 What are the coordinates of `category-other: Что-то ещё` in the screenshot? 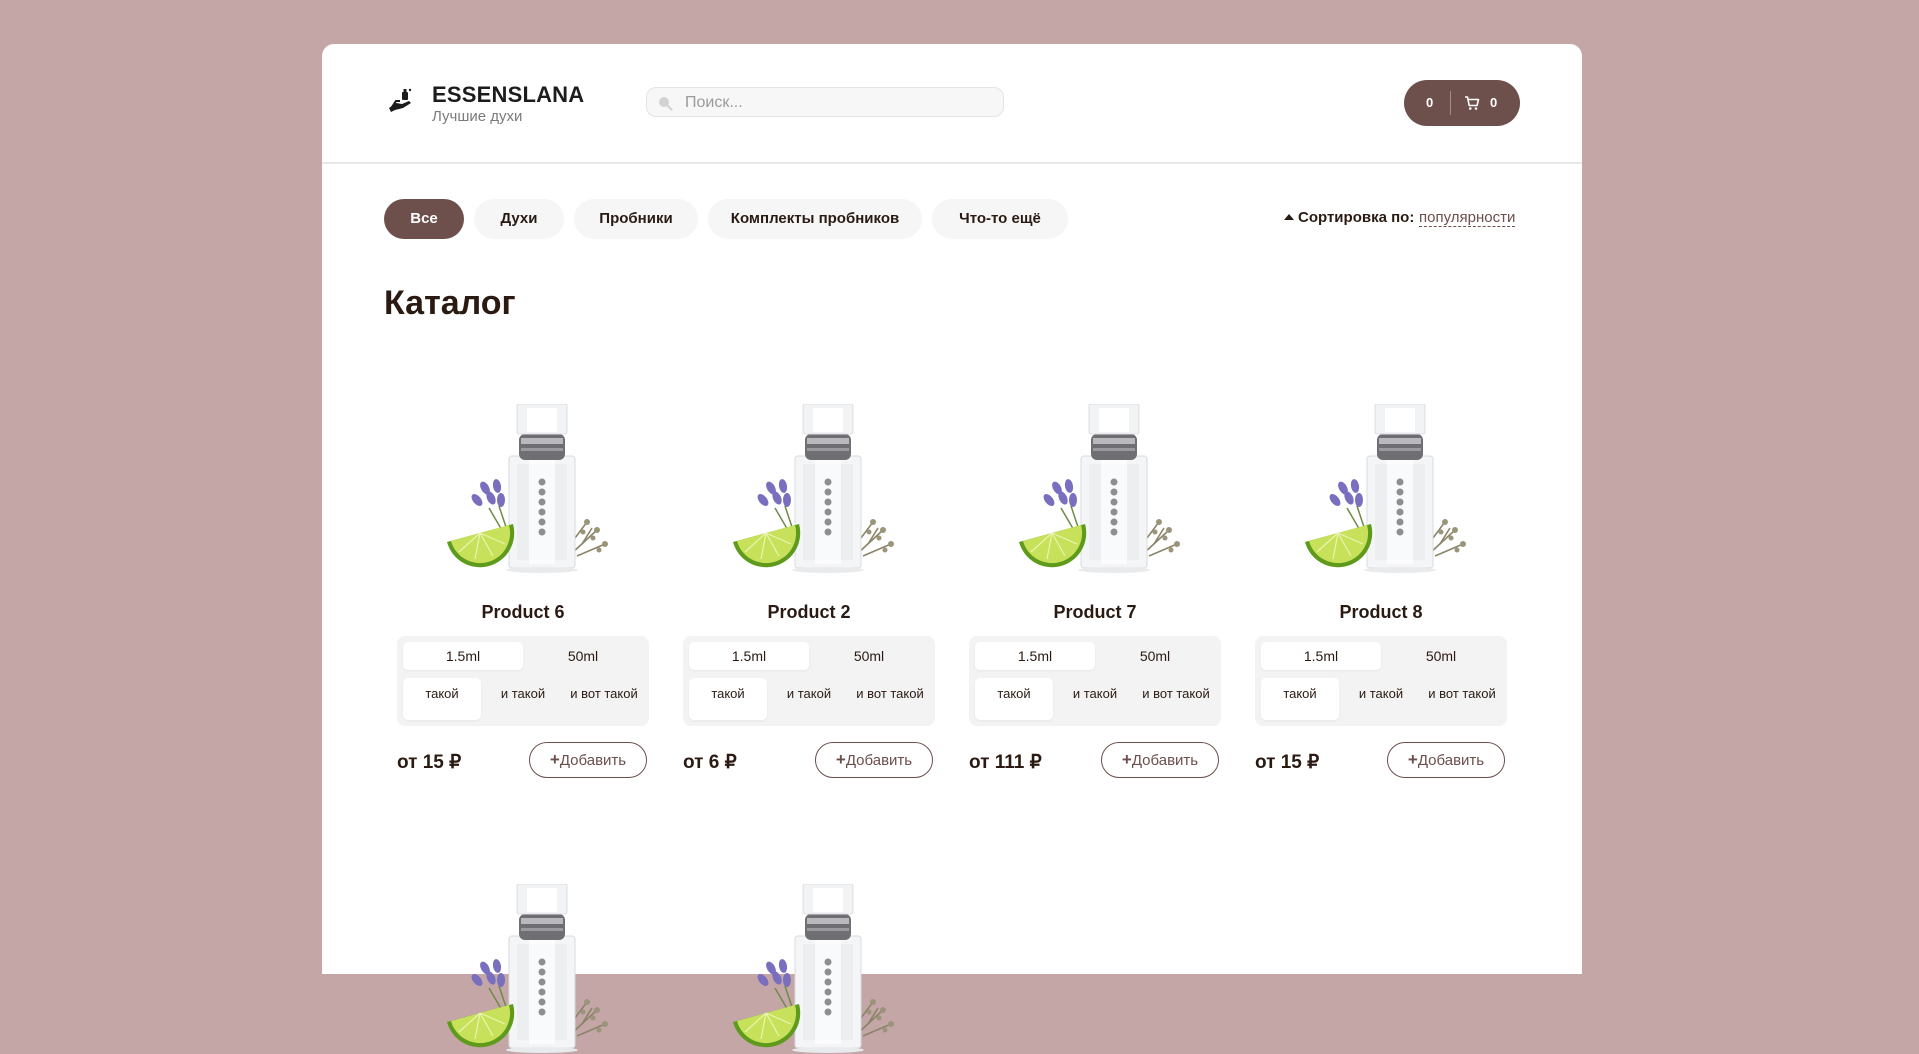 It's located at (1000, 219).